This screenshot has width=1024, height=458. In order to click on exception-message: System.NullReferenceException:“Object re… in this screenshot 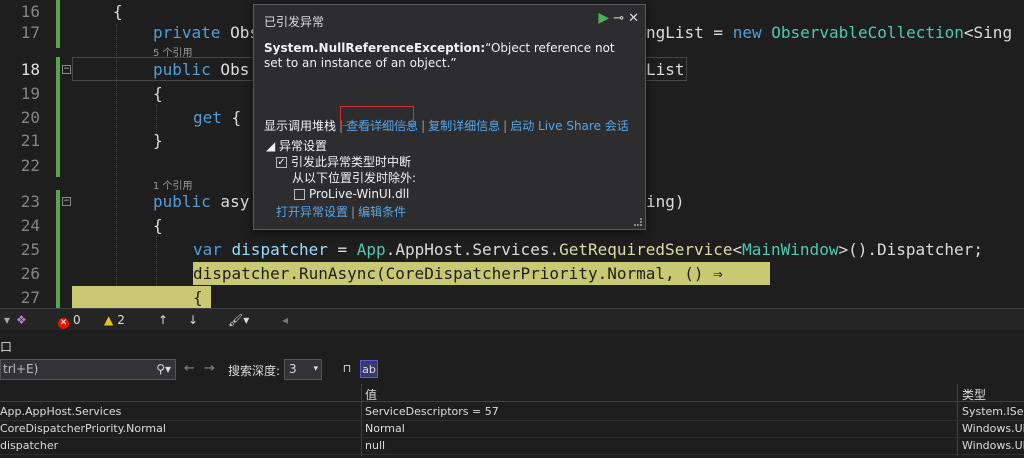, I will do `click(450, 56)`.